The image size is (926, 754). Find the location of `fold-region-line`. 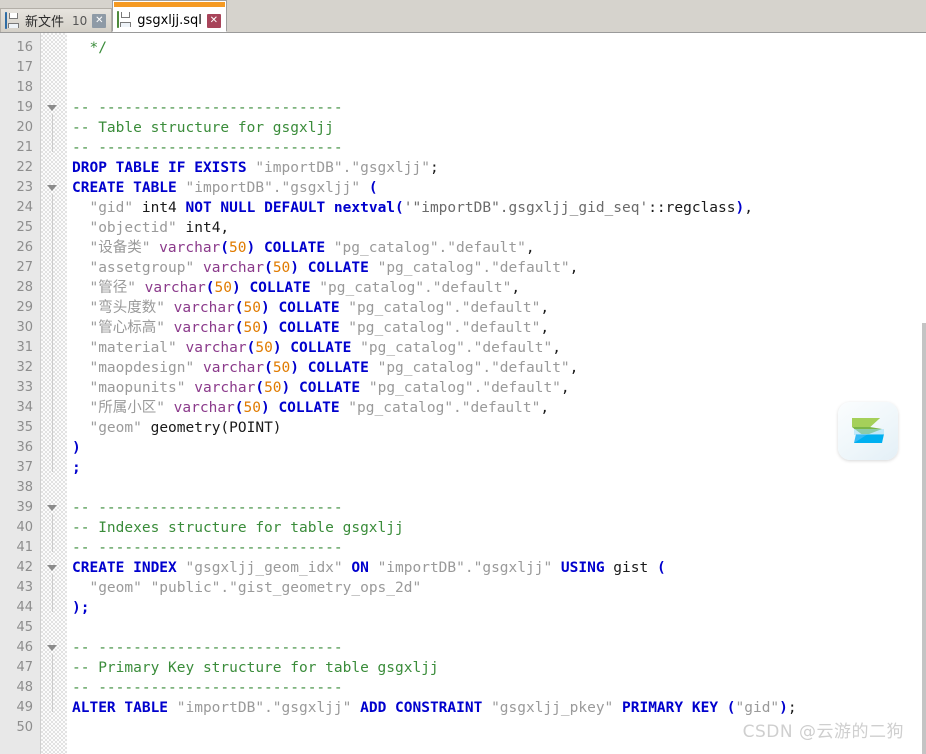

fold-region-line is located at coordinates (52, 133).